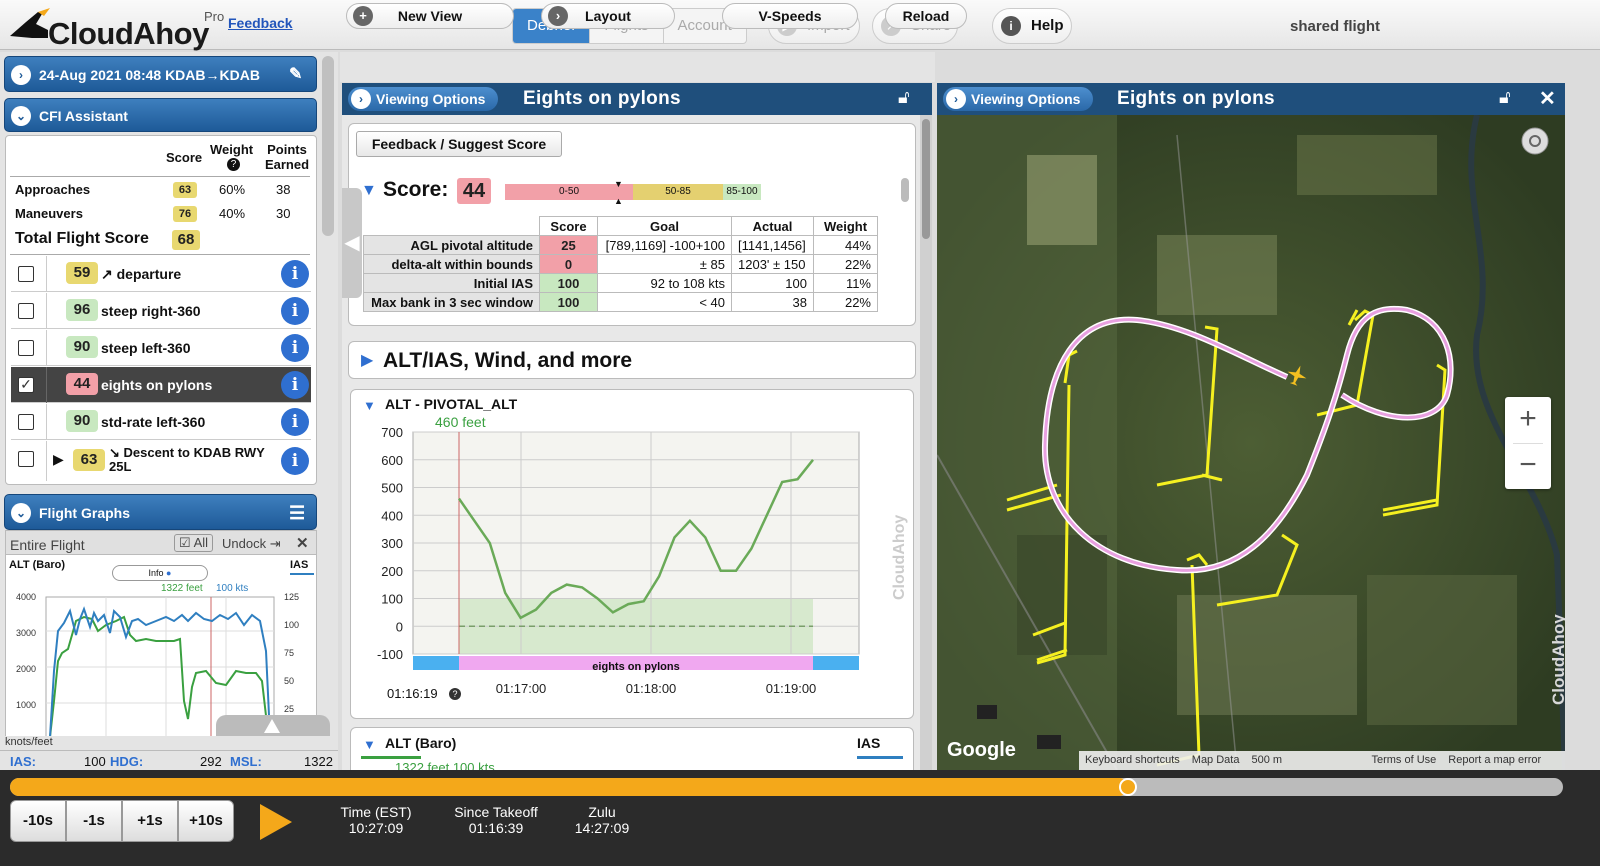 The height and width of the screenshot is (866, 1600). I want to click on feedback-suggest-button: Feedback / Suggest Score, so click(459, 144).